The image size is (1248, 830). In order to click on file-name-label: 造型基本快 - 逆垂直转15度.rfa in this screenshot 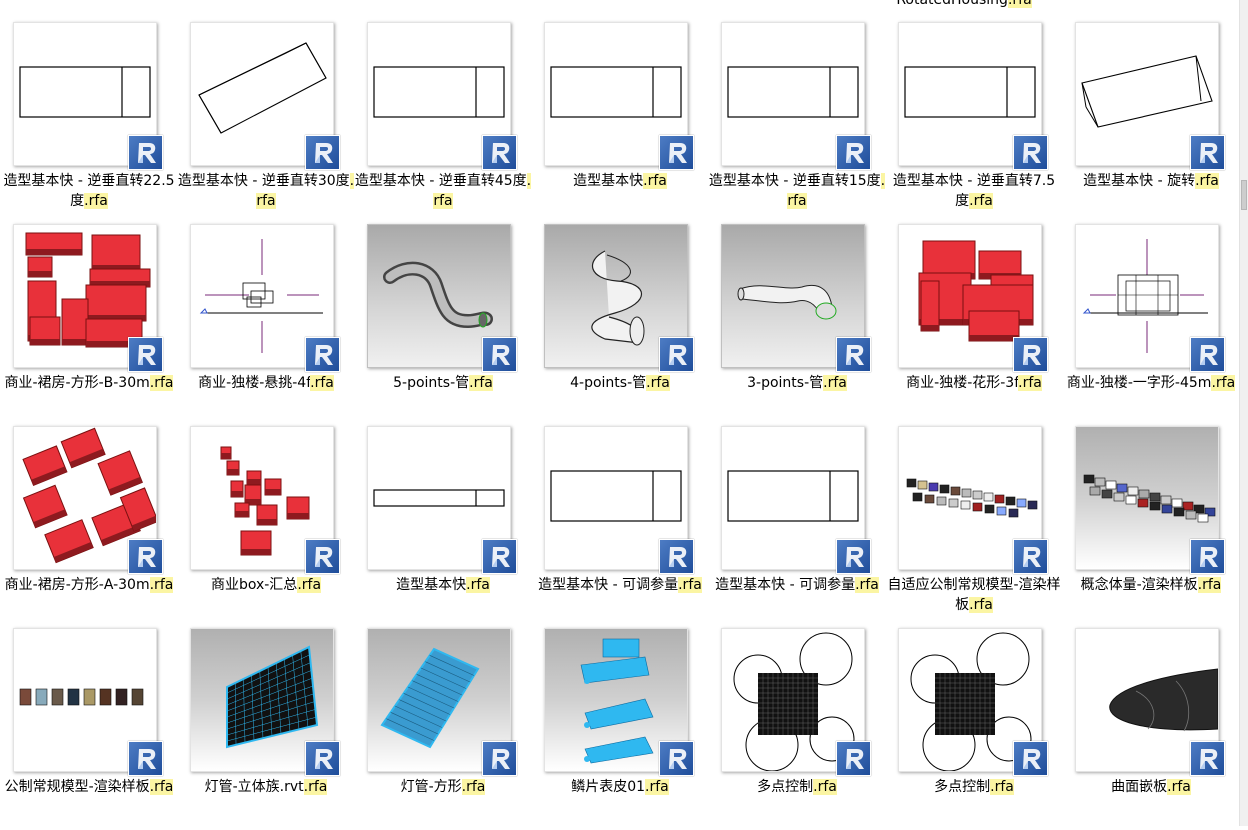, I will do `click(797, 191)`.